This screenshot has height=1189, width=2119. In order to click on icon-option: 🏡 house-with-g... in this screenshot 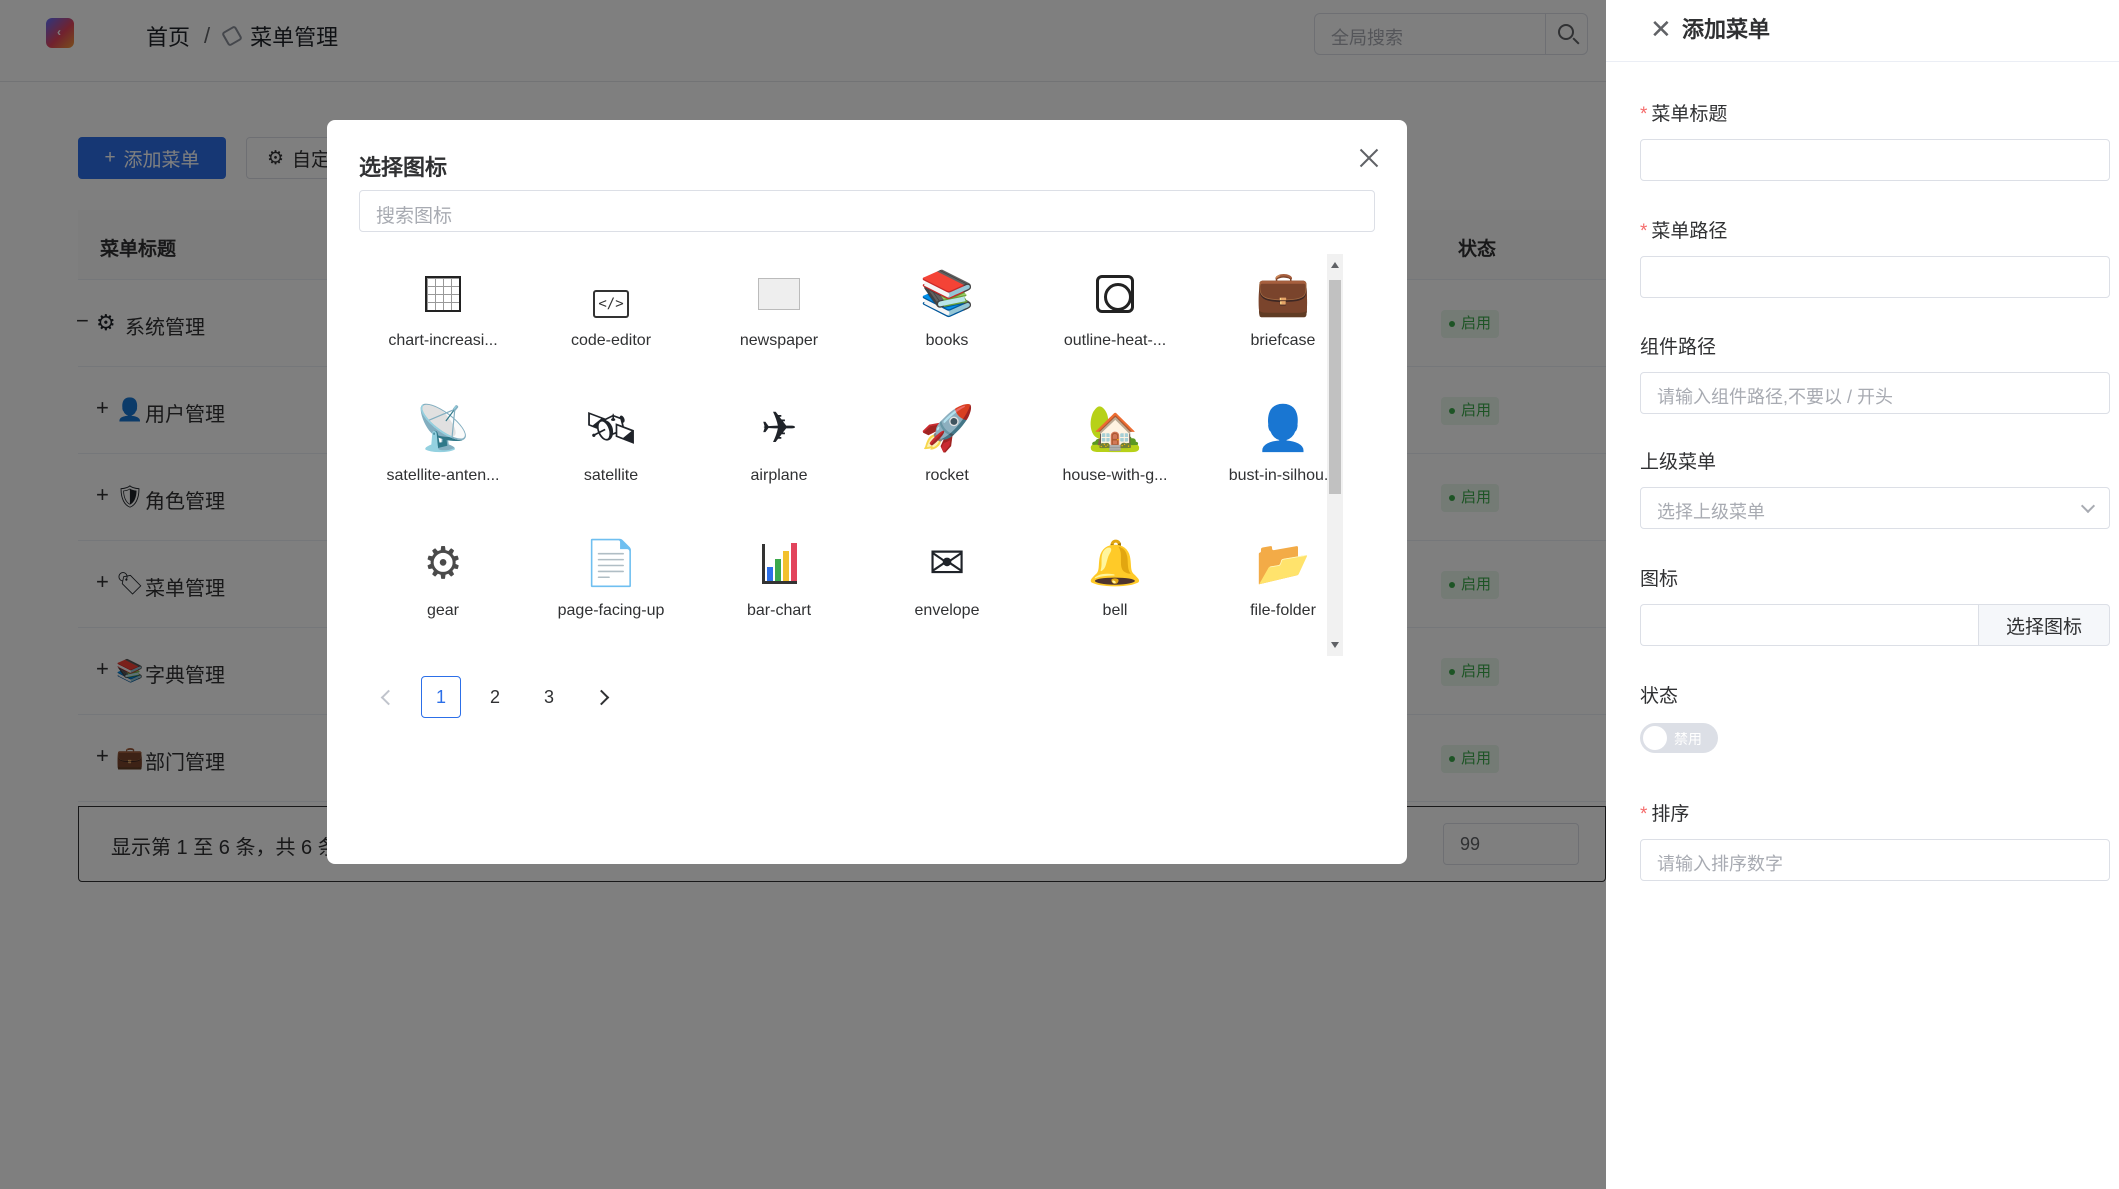, I will do `click(1115, 456)`.